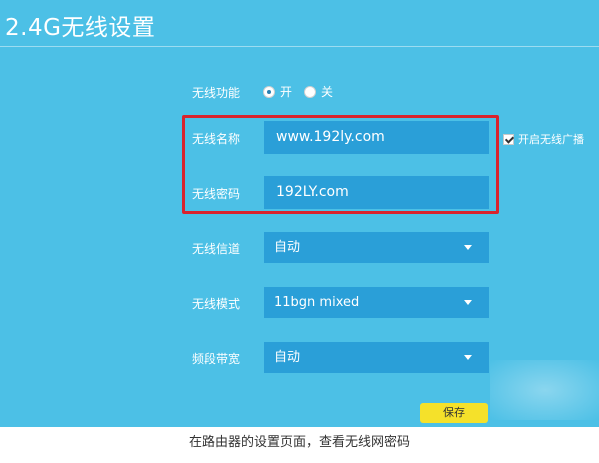 This screenshot has height=463, width=599. I want to click on radio-on, so click(269, 91).